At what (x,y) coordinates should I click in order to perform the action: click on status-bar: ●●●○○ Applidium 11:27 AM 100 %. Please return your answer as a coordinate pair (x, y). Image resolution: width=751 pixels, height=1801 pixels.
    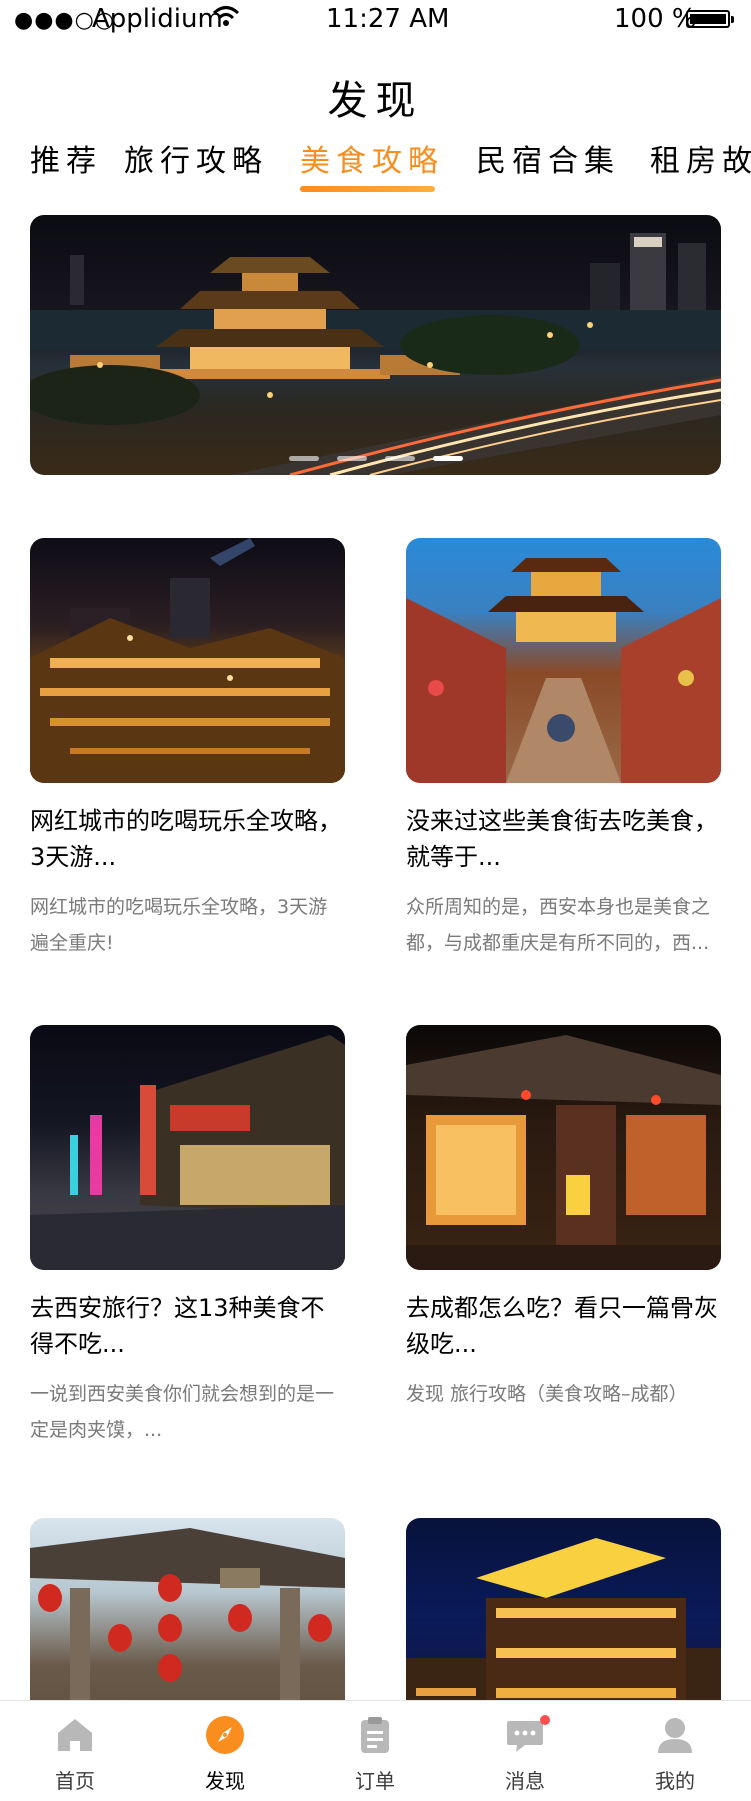
    Looking at the image, I should click on (375, 20).